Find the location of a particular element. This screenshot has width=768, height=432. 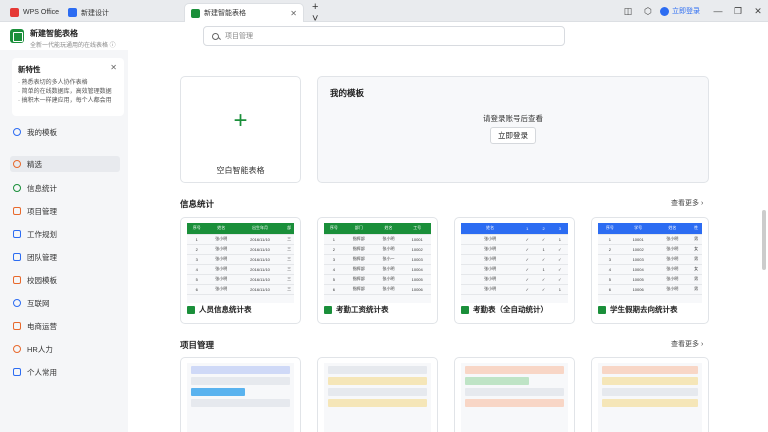

template-name: 考勤表（全自动统计） is located at coordinates (504, 309).